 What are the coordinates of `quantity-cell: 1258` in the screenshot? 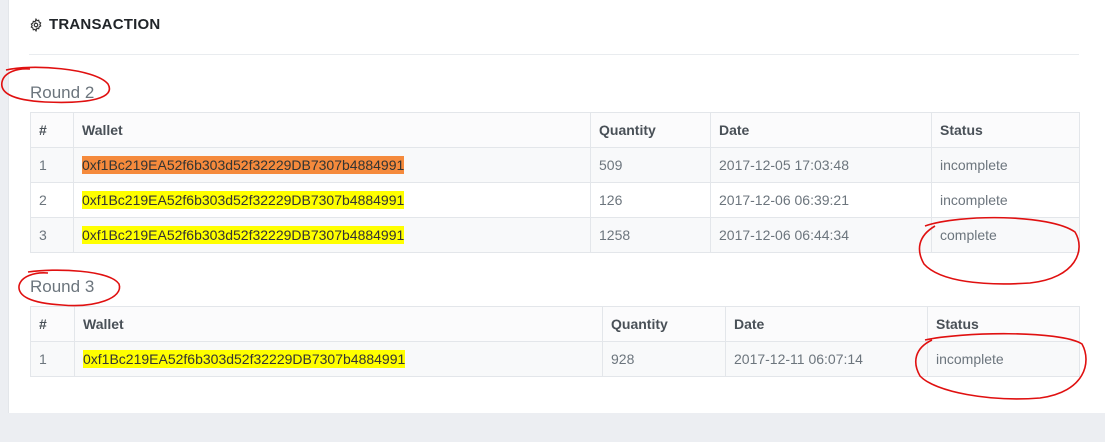 It's located at (650, 235).